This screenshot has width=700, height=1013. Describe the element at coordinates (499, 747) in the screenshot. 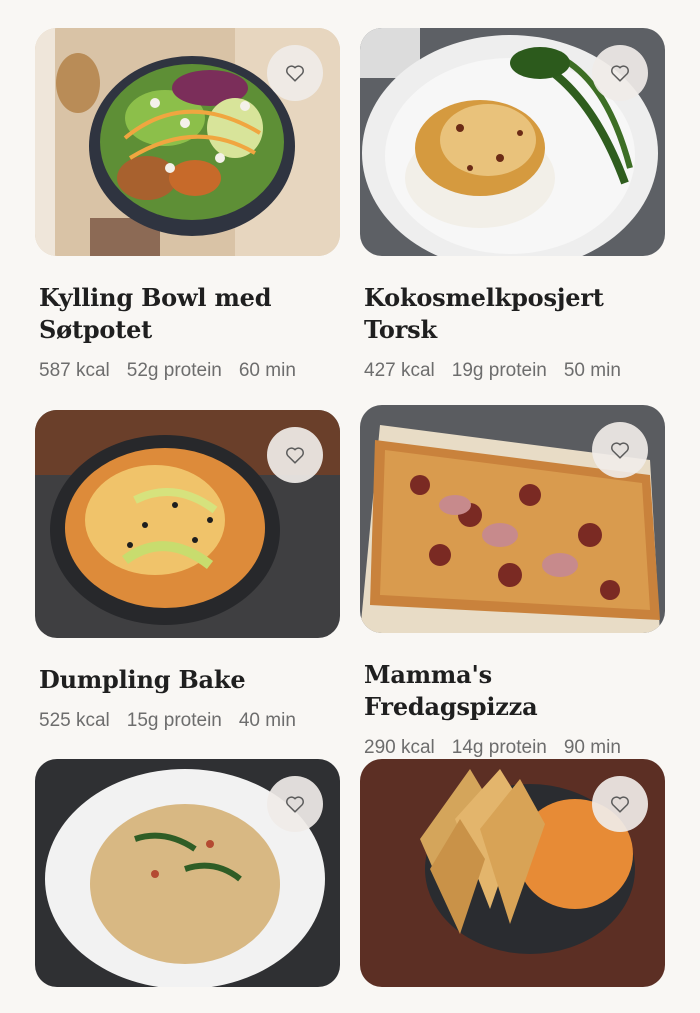

I see `recipe-protein: 14g protein` at that location.